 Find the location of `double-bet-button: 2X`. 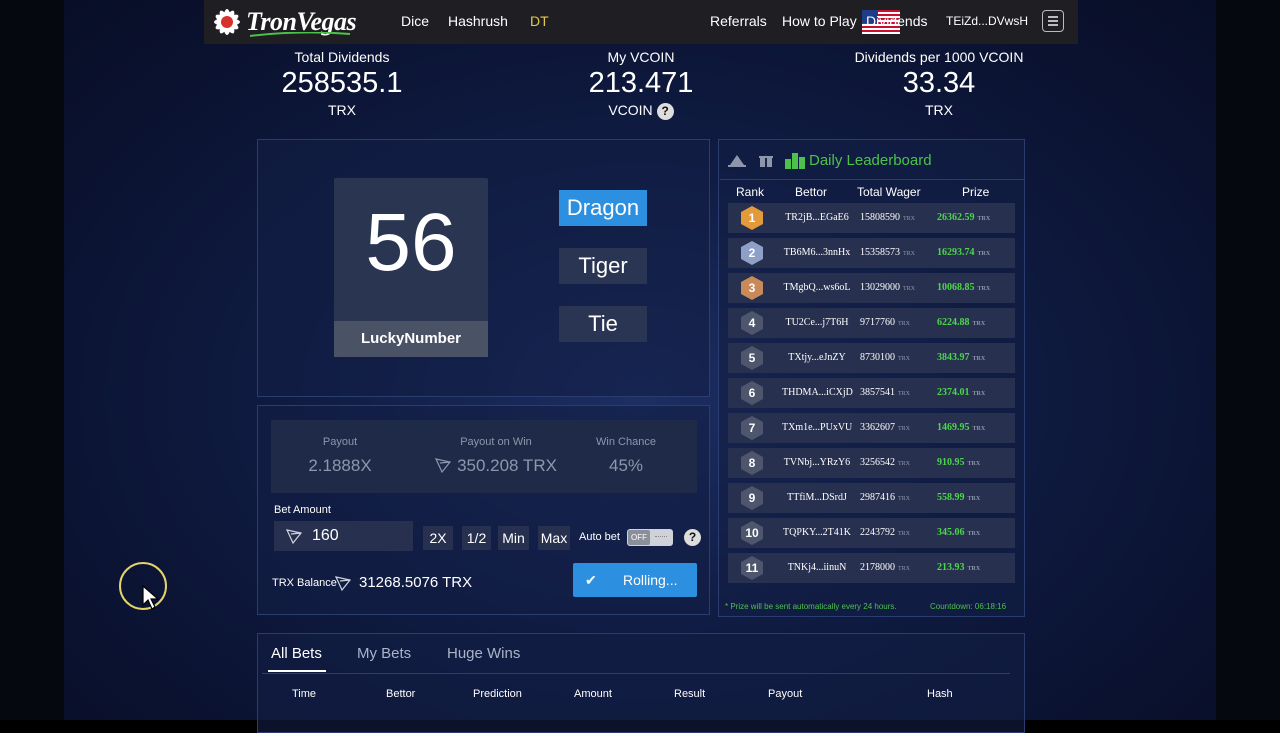

double-bet-button: 2X is located at coordinates (438, 538).